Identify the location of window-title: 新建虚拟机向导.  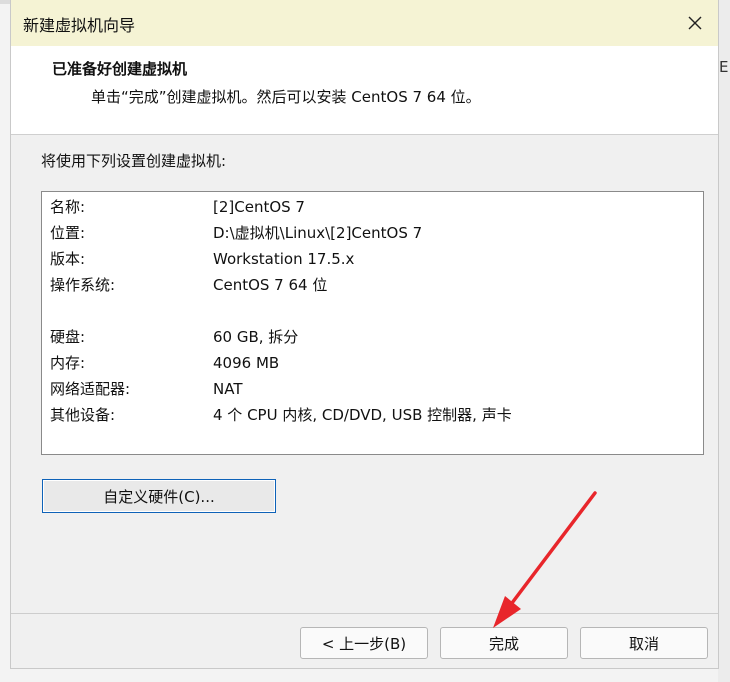
(79, 25).